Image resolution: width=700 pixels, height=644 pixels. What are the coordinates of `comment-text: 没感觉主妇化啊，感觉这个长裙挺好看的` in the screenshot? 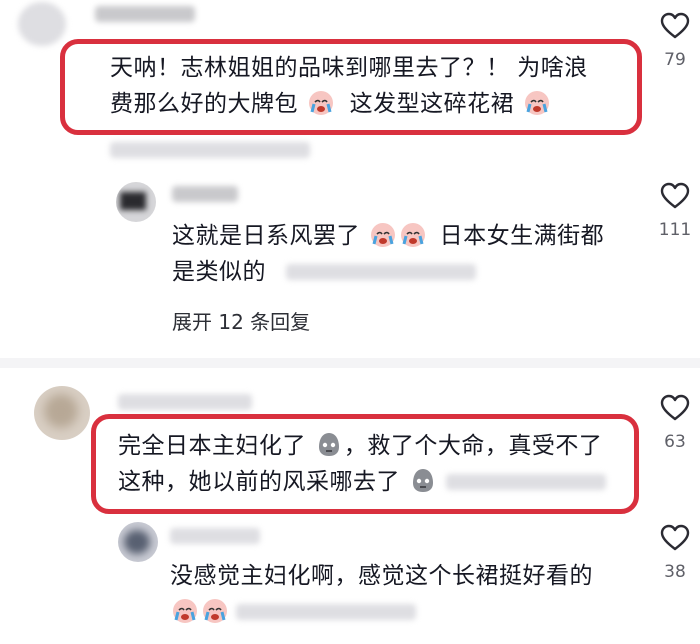 It's located at (381, 576).